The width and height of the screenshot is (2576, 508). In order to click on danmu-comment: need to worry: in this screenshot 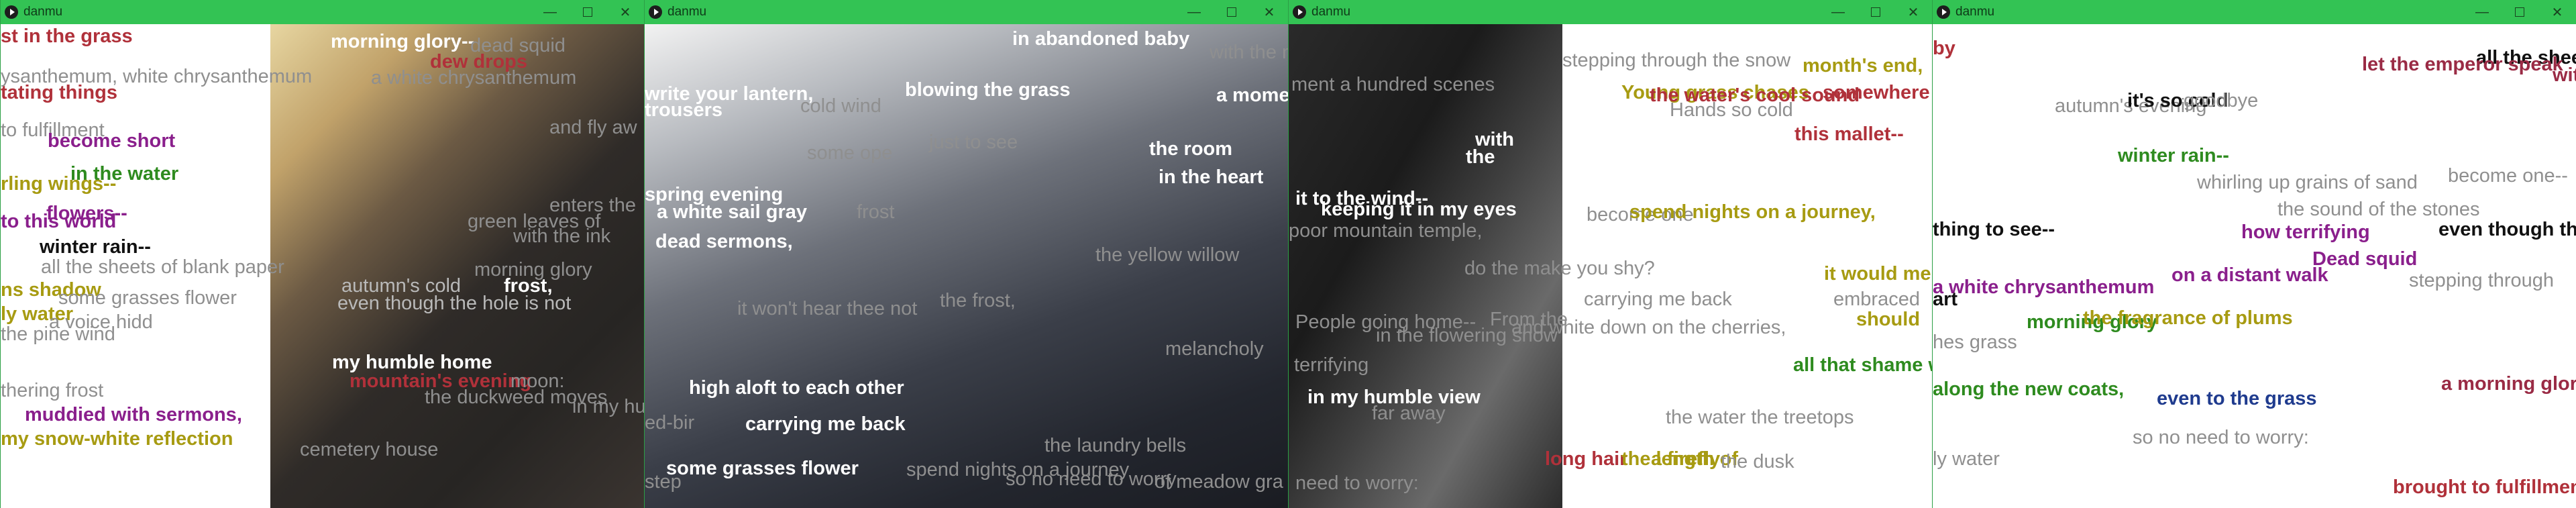, I will do `click(1357, 483)`.